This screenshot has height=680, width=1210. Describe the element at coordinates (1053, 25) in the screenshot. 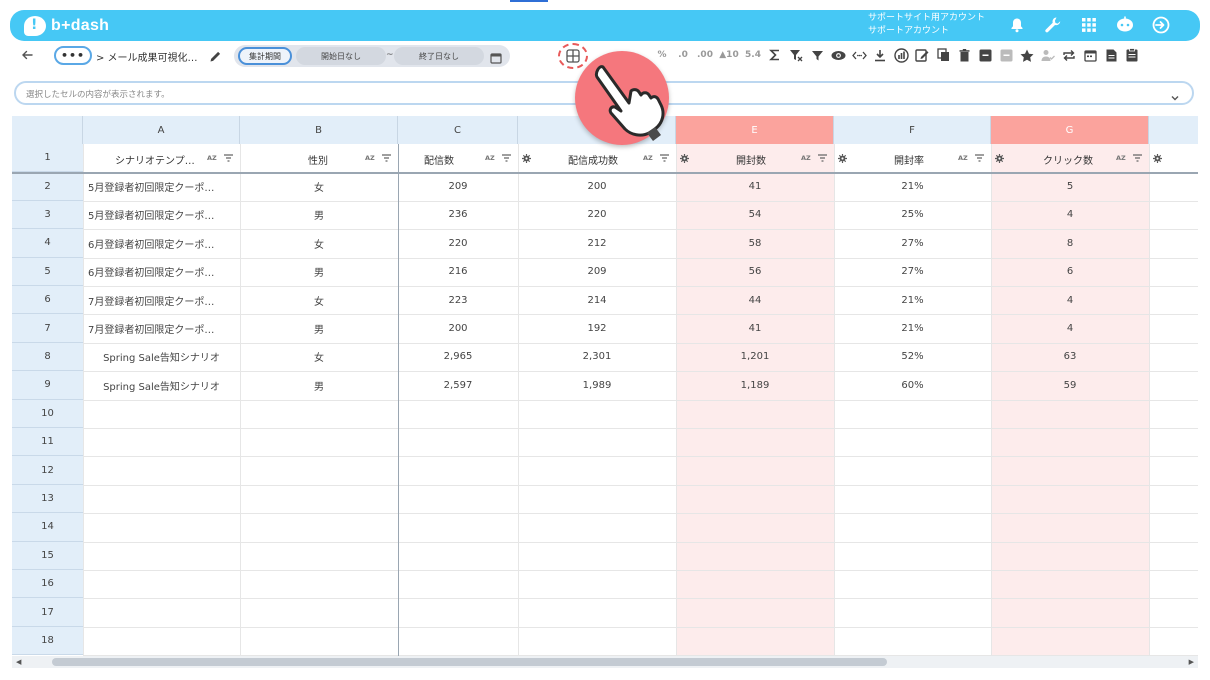

I see `wrench-icon` at that location.